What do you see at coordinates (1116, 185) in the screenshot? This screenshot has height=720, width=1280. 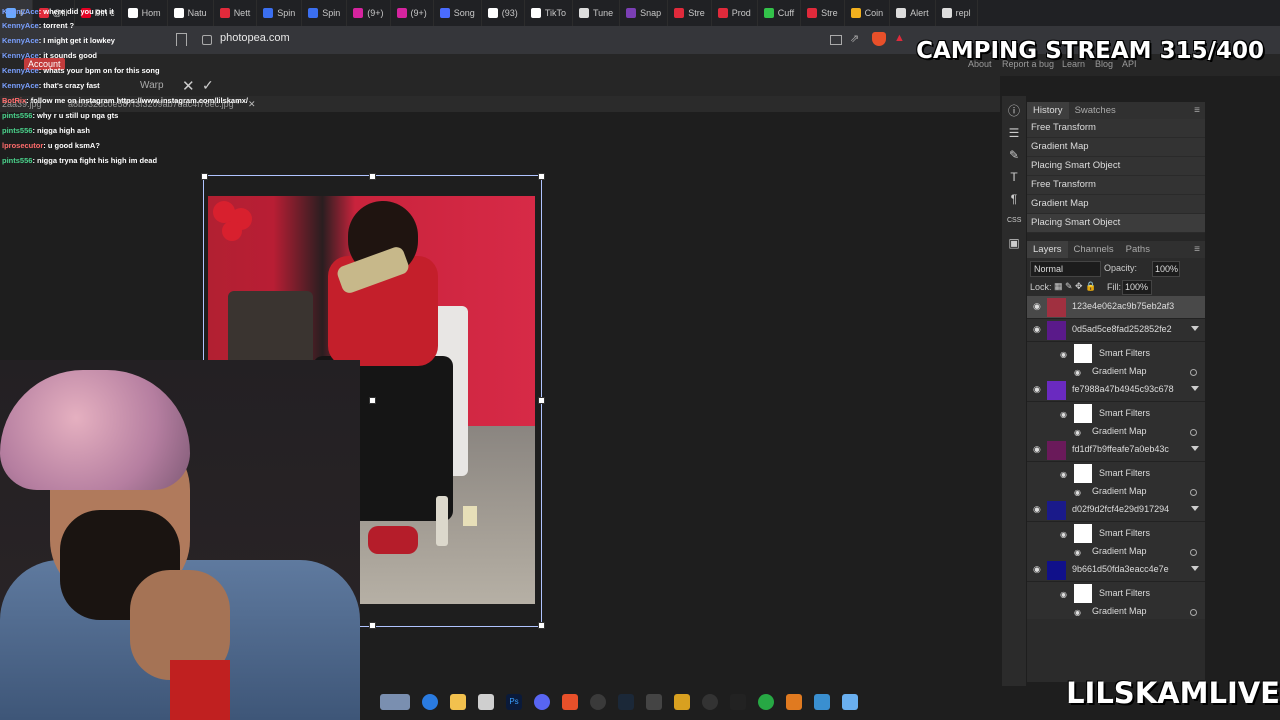 I see `history-item: Free Transform` at bounding box center [1116, 185].